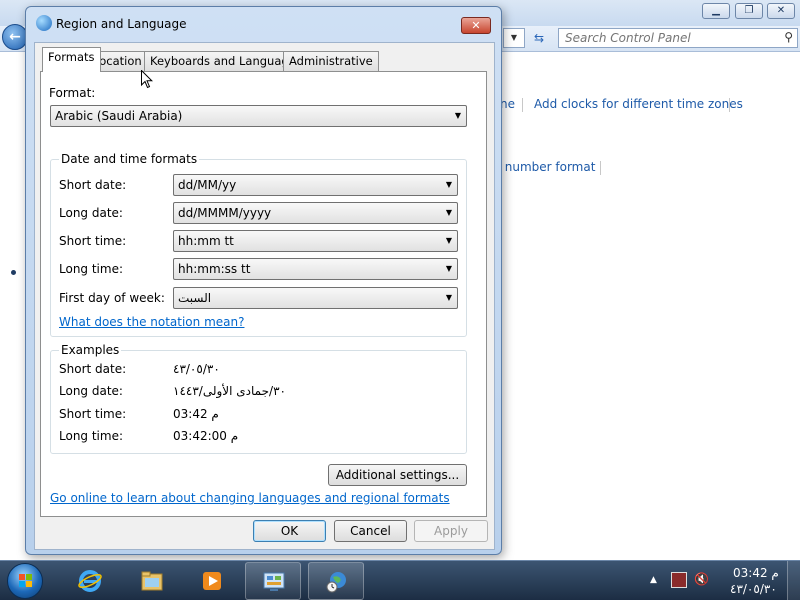 The image size is (800, 600). What do you see at coordinates (756, 573) in the screenshot?
I see `clock-time: 03:42 م` at bounding box center [756, 573].